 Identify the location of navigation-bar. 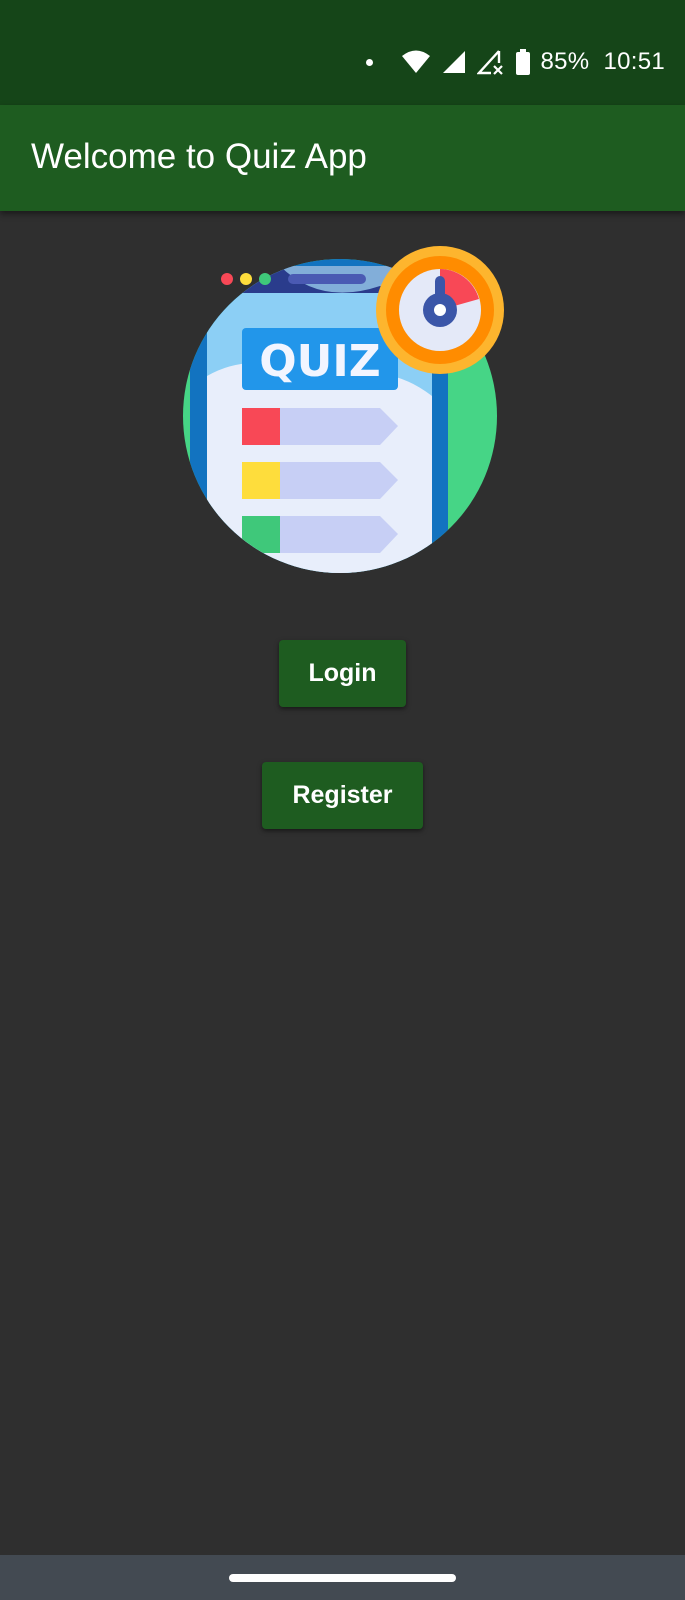
(342, 1577).